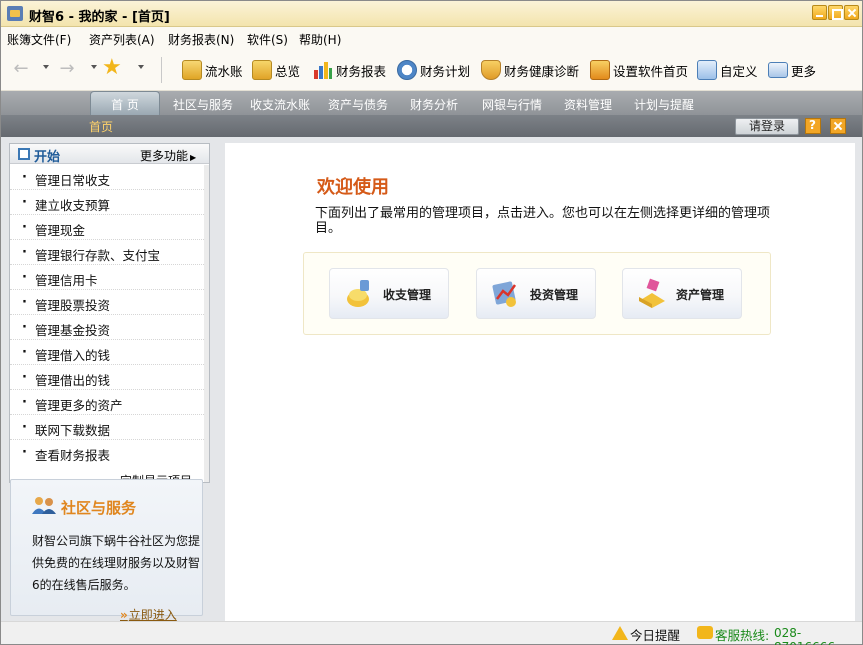 The image size is (863, 645). What do you see at coordinates (804, 71) in the screenshot?
I see `more-label: 更多` at bounding box center [804, 71].